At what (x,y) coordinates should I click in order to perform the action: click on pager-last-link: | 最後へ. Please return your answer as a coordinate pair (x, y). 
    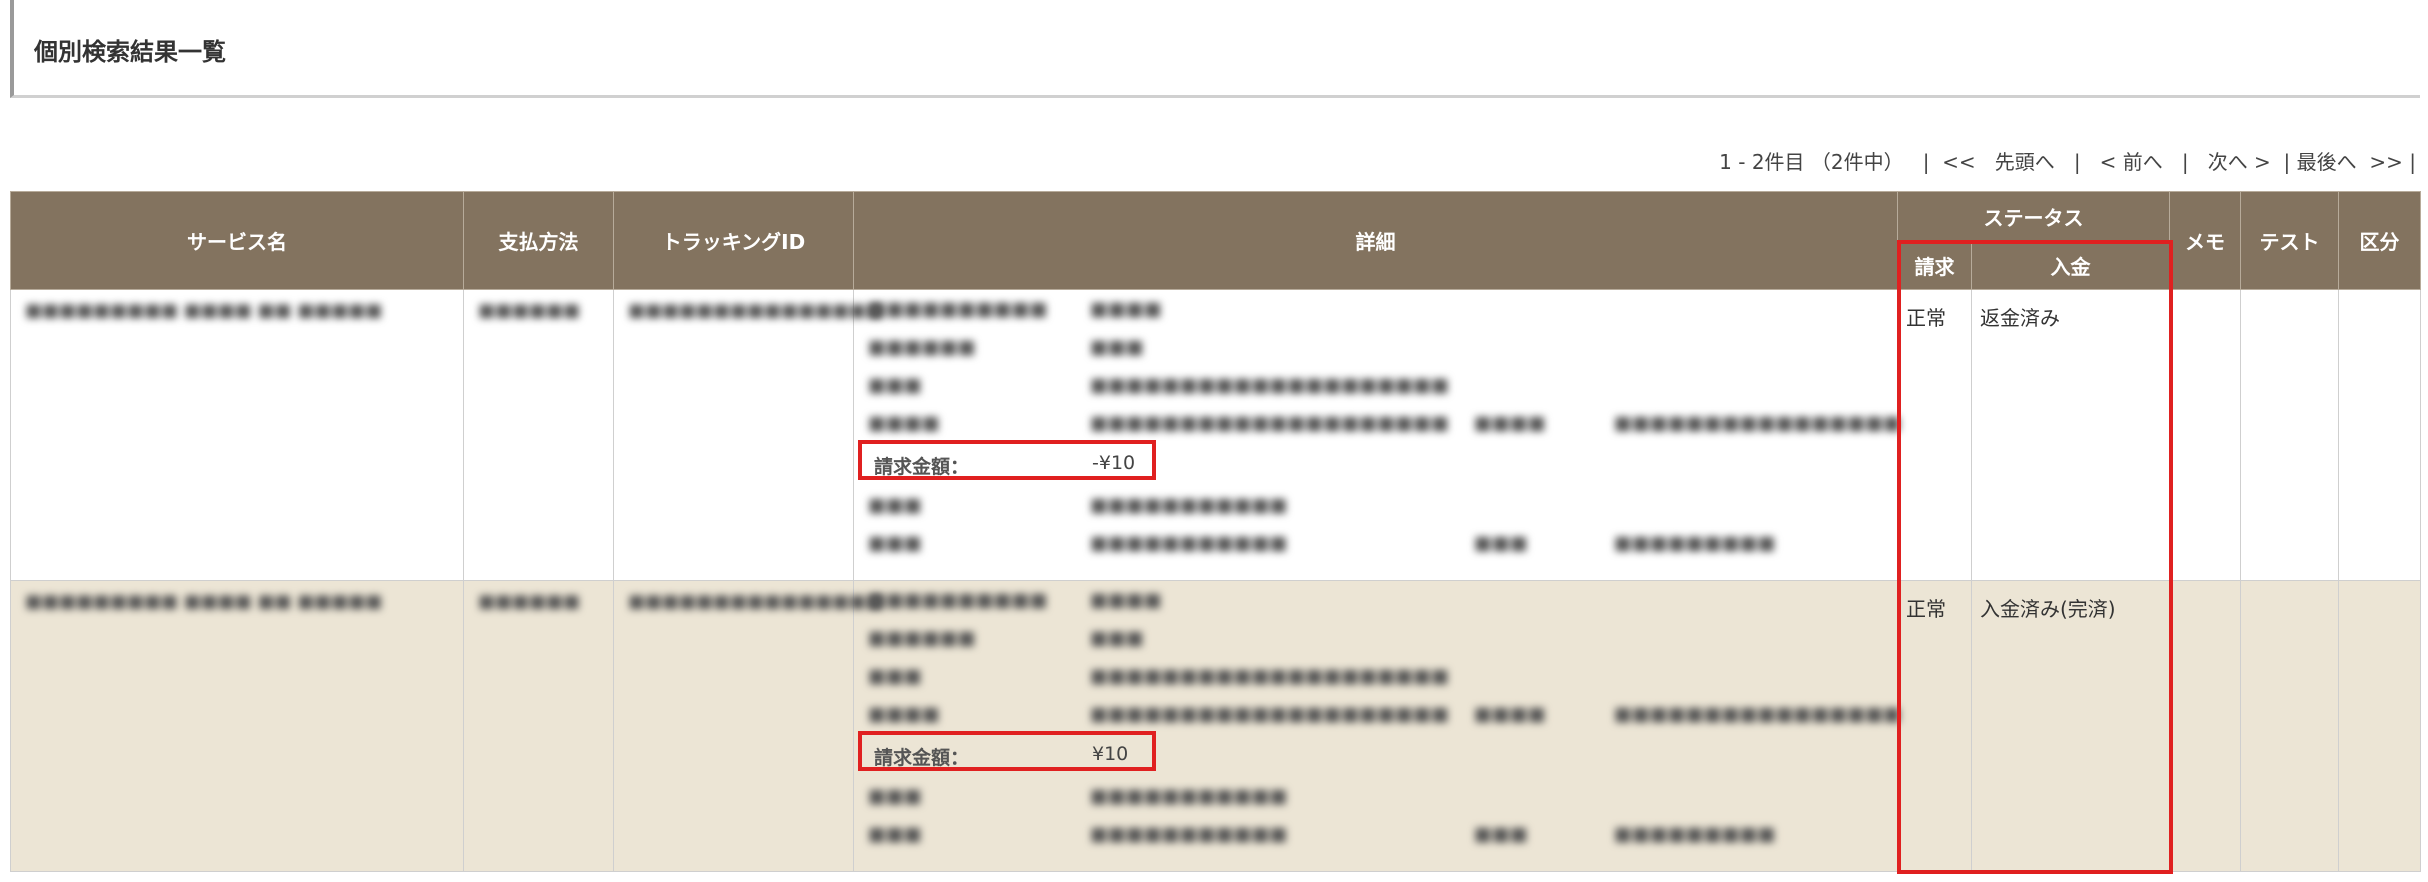
    Looking at the image, I should click on (2320, 162).